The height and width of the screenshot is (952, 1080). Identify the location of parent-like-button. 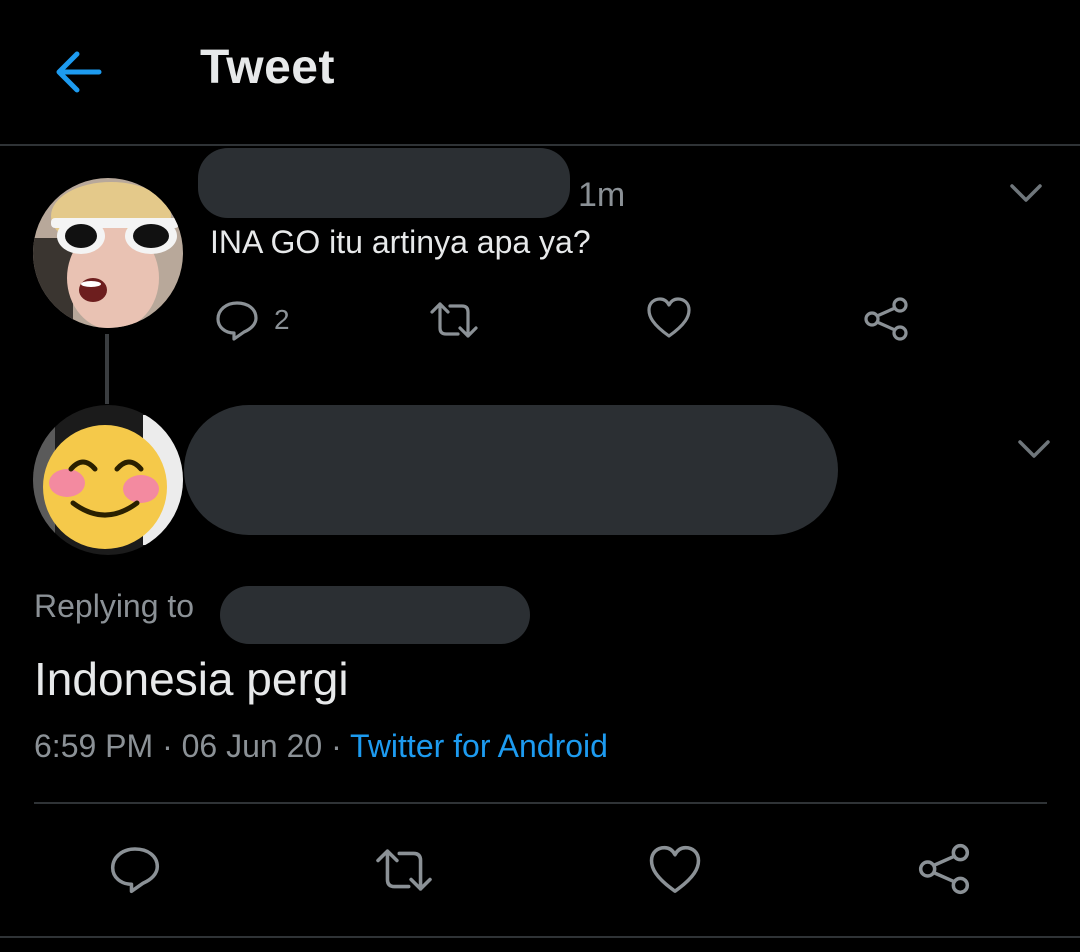
(669, 318).